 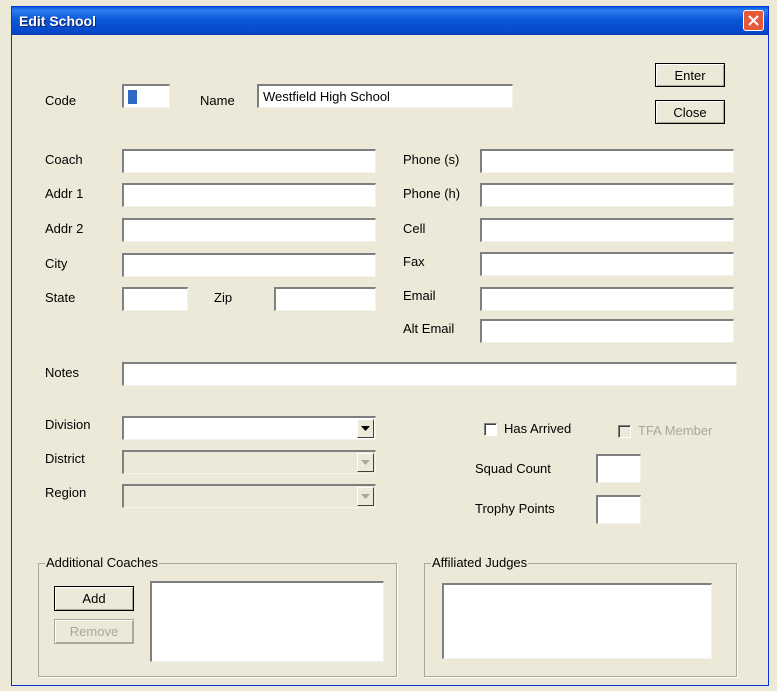 I want to click on code-label: Code, so click(x=61, y=100).